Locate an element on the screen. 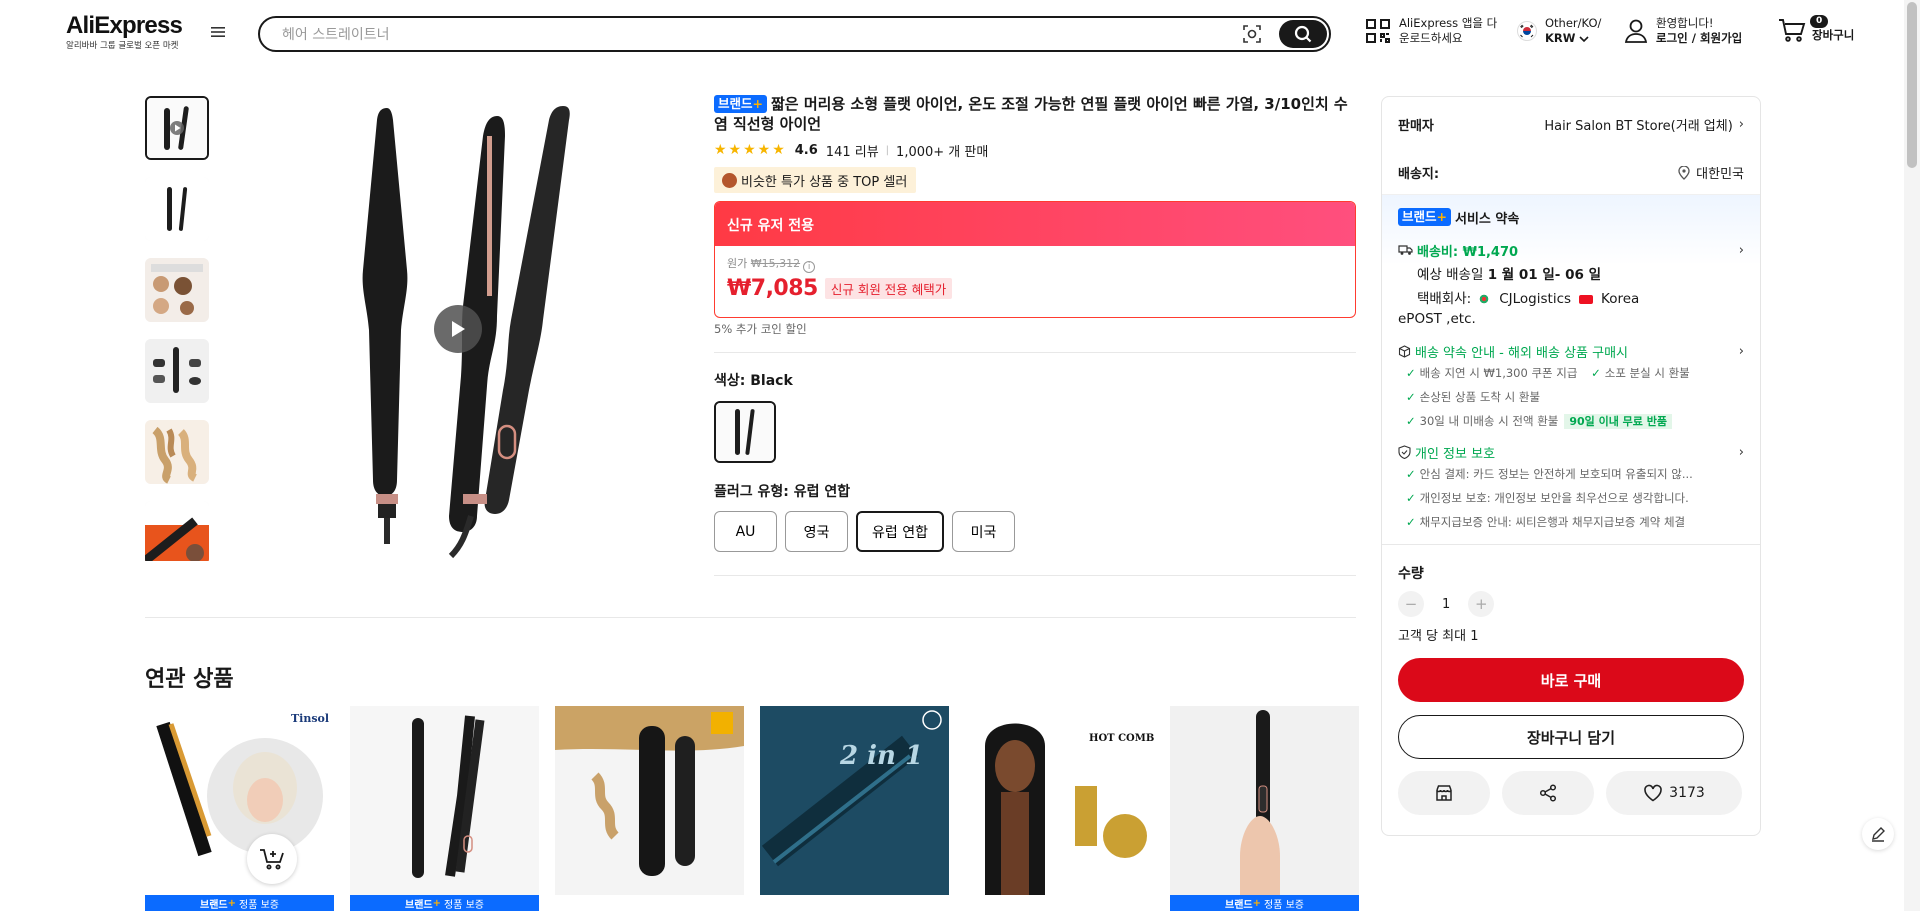 Image resolution: width=1920 pixels, height=911 pixels. shipping-fee: 배송비: ₩1,470 is located at coordinates (1468, 252).